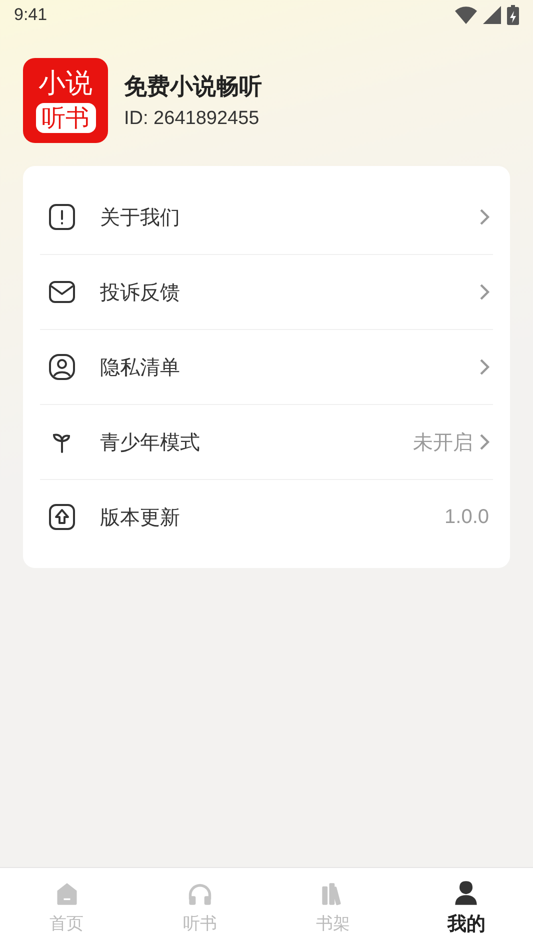  Describe the element at coordinates (66, 117) in the screenshot. I see `logo-text: 听书` at that location.